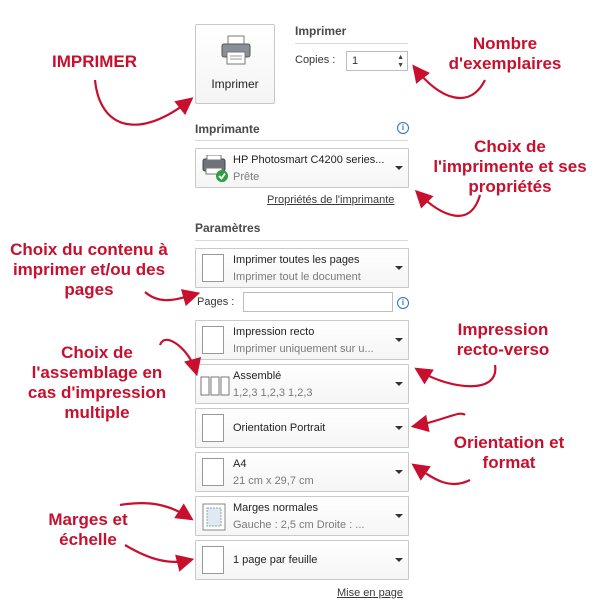 This screenshot has width=600, height=614. Describe the element at coordinates (236, 50) in the screenshot. I see `printer-icon` at that location.